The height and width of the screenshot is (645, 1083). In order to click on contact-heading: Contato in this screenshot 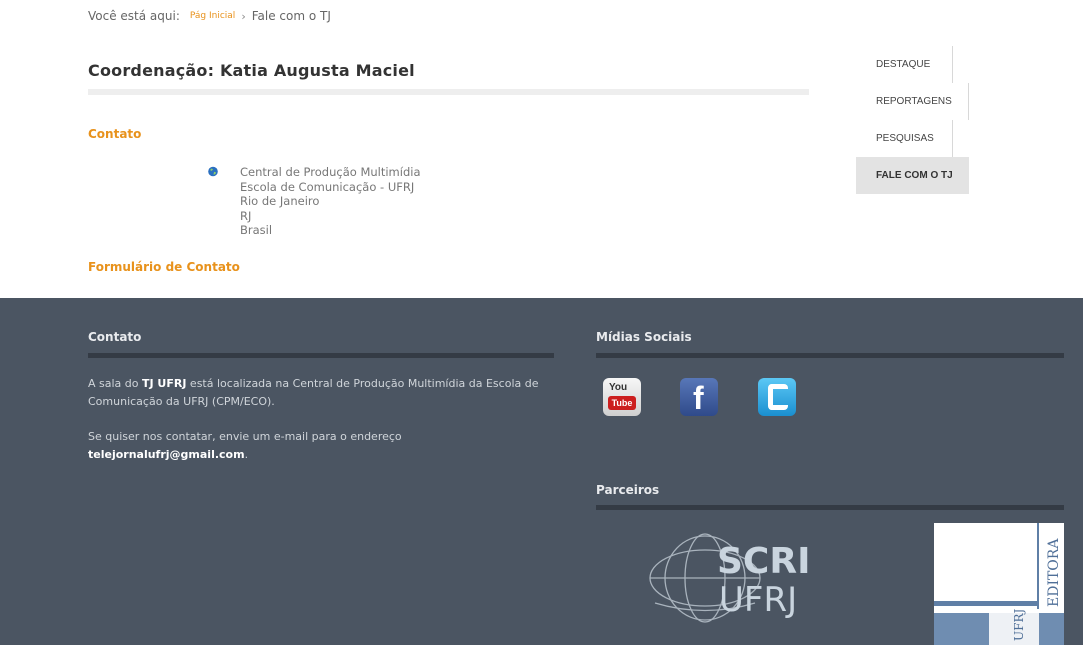, I will do `click(115, 134)`.